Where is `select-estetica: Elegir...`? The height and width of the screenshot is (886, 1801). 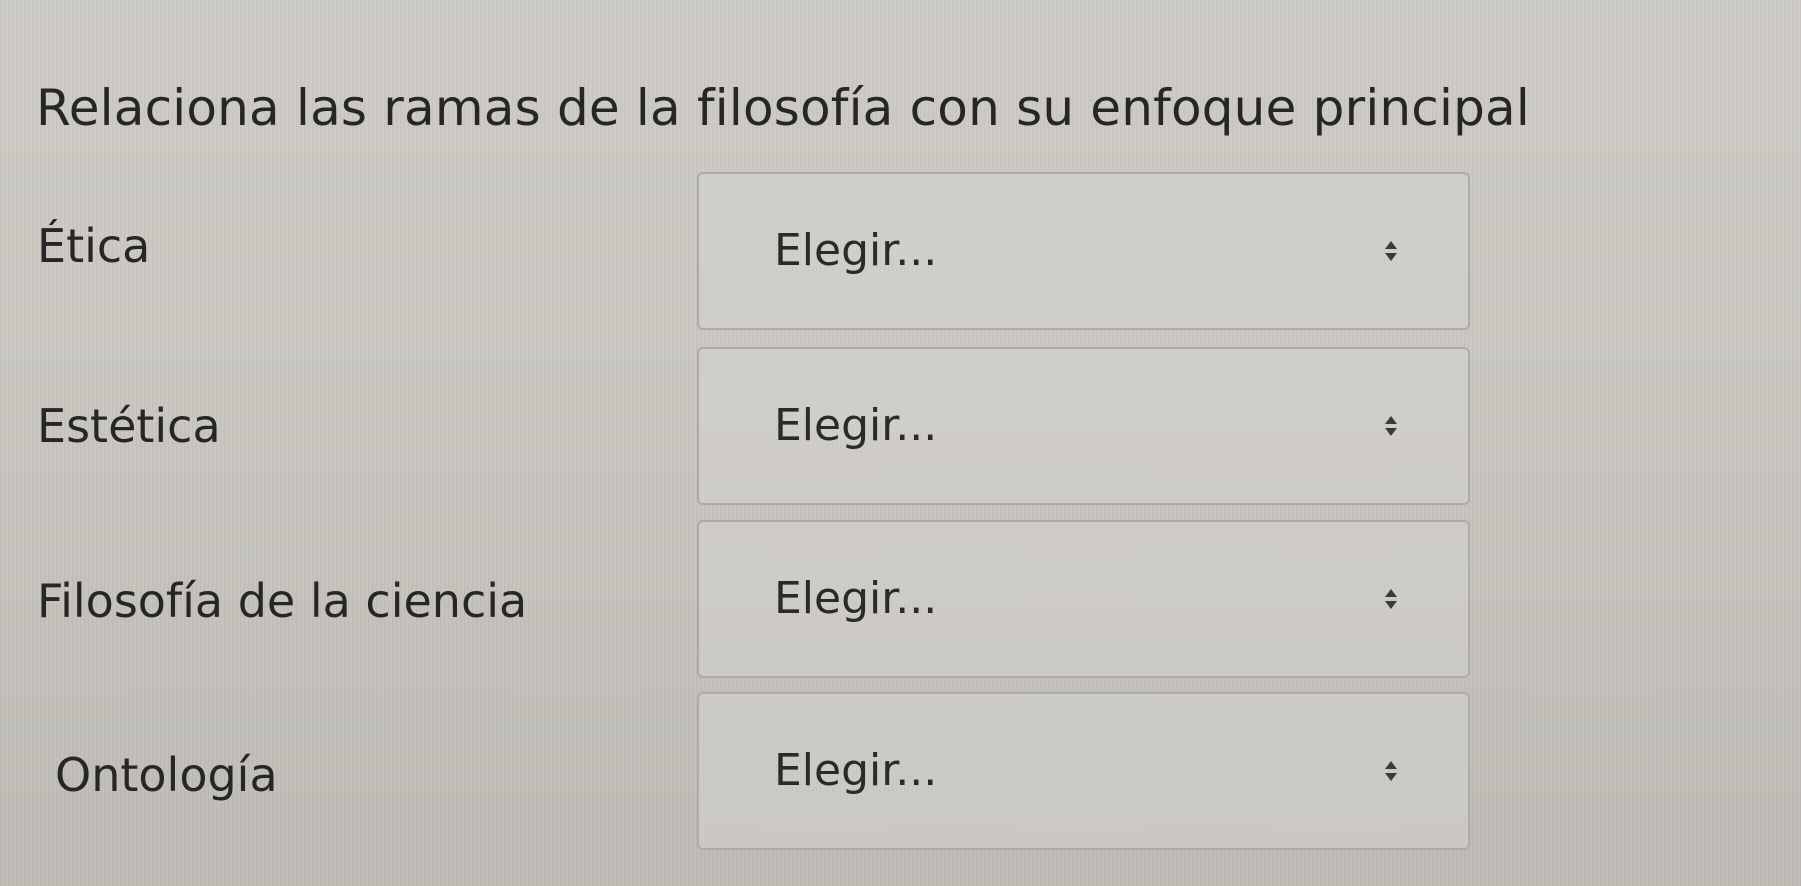
select-estetica: Elegir... is located at coordinates (1083, 426).